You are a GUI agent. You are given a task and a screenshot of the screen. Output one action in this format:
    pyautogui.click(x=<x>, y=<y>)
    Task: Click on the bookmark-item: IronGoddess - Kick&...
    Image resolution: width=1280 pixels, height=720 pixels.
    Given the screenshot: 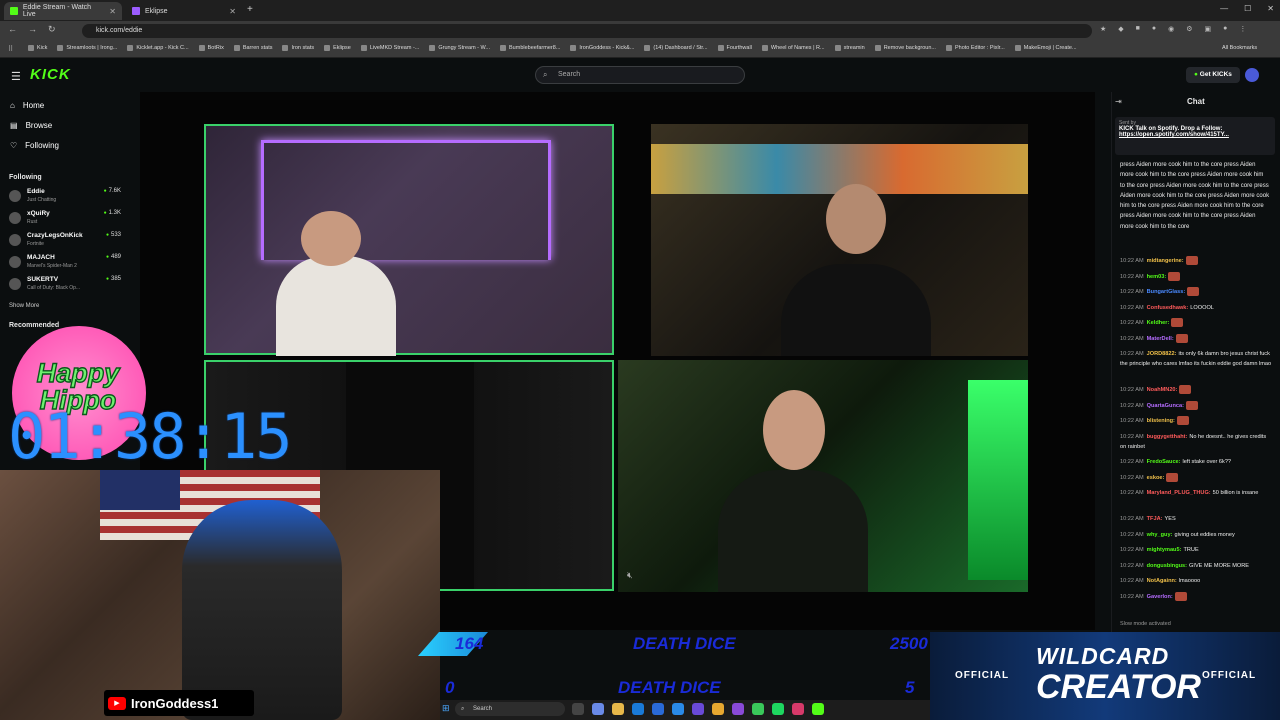 What is the action you would take?
    pyautogui.click(x=602, y=48)
    